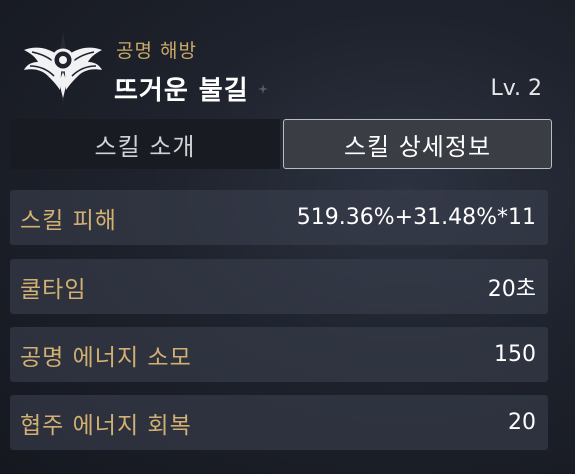 Image resolution: width=575 pixels, height=474 pixels. Describe the element at coordinates (516, 88) in the screenshot. I see `skill-level: Lv. 2` at that location.